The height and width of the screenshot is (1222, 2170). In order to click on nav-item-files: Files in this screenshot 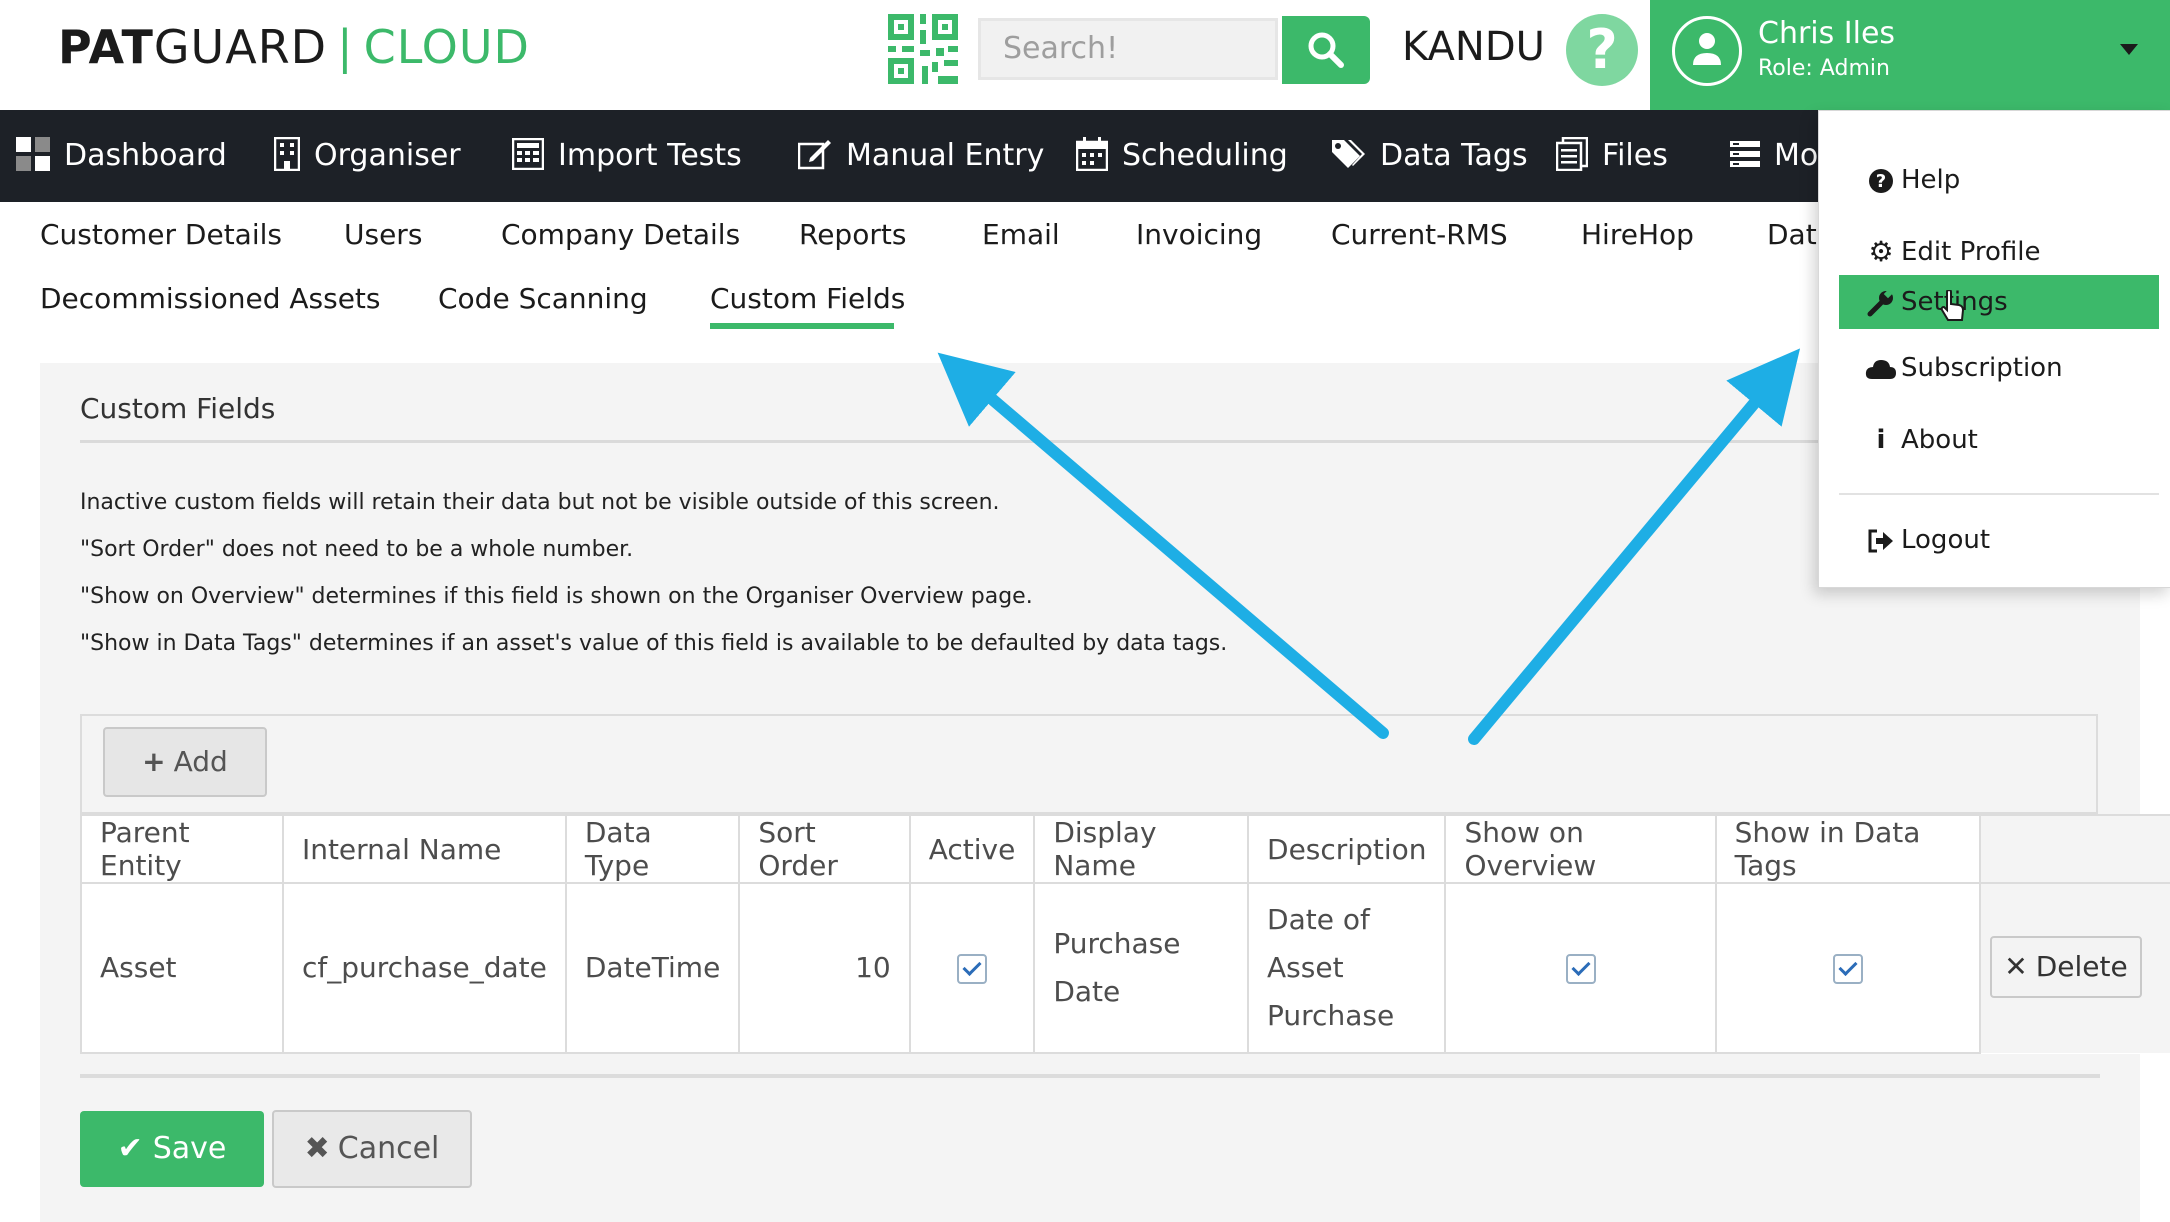, I will do `click(1612, 156)`.